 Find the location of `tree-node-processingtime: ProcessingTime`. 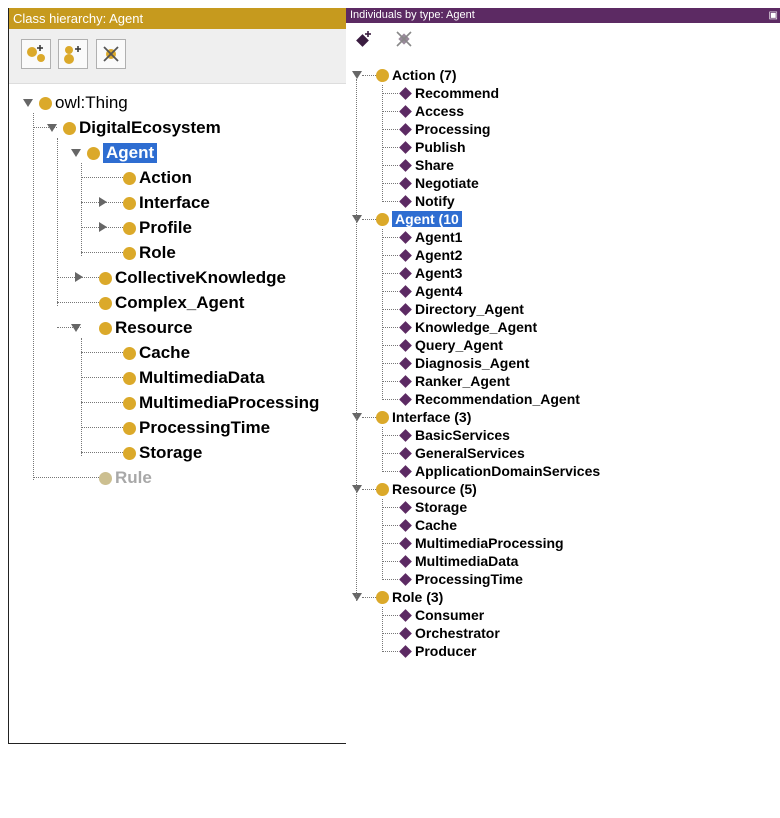

tree-node-processingtime: ProcessingTime is located at coordinates (196, 428).